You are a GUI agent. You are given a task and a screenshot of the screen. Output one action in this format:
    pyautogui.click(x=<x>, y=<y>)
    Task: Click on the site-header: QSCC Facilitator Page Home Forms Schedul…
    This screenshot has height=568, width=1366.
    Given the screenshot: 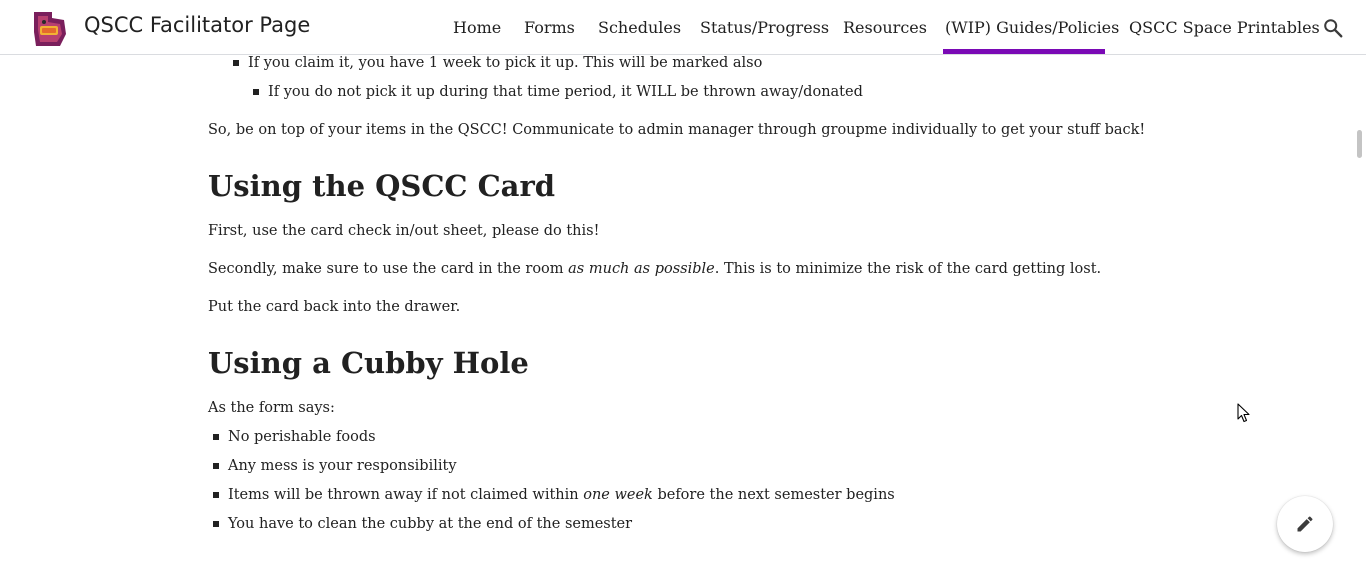 What is the action you would take?
    pyautogui.click(x=683, y=27)
    